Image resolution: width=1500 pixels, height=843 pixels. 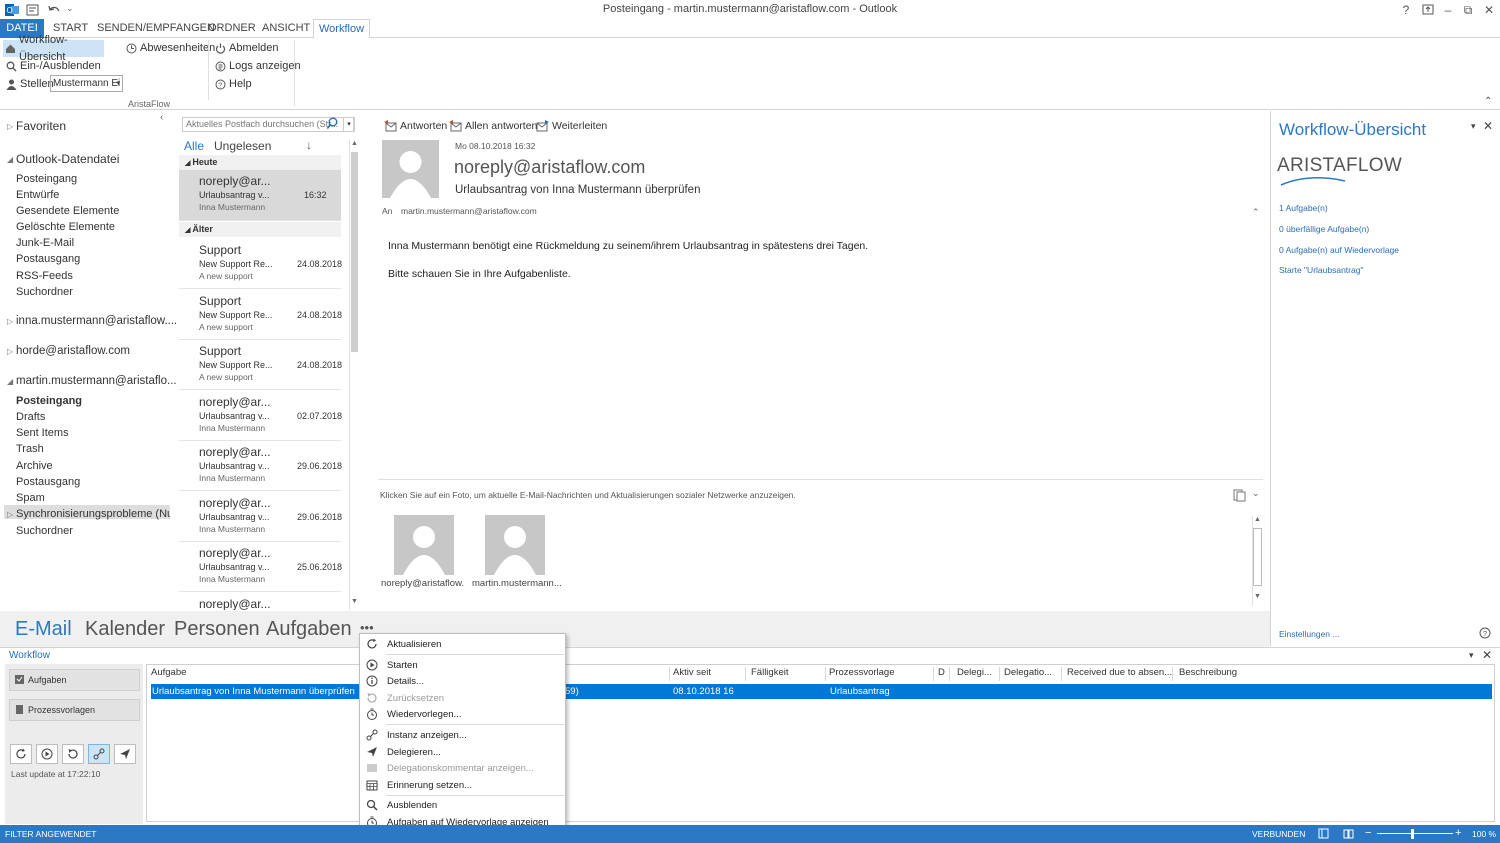 What do you see at coordinates (1473, 126) in the screenshot?
I see `taskpane-dropdown-icon: ▾` at bounding box center [1473, 126].